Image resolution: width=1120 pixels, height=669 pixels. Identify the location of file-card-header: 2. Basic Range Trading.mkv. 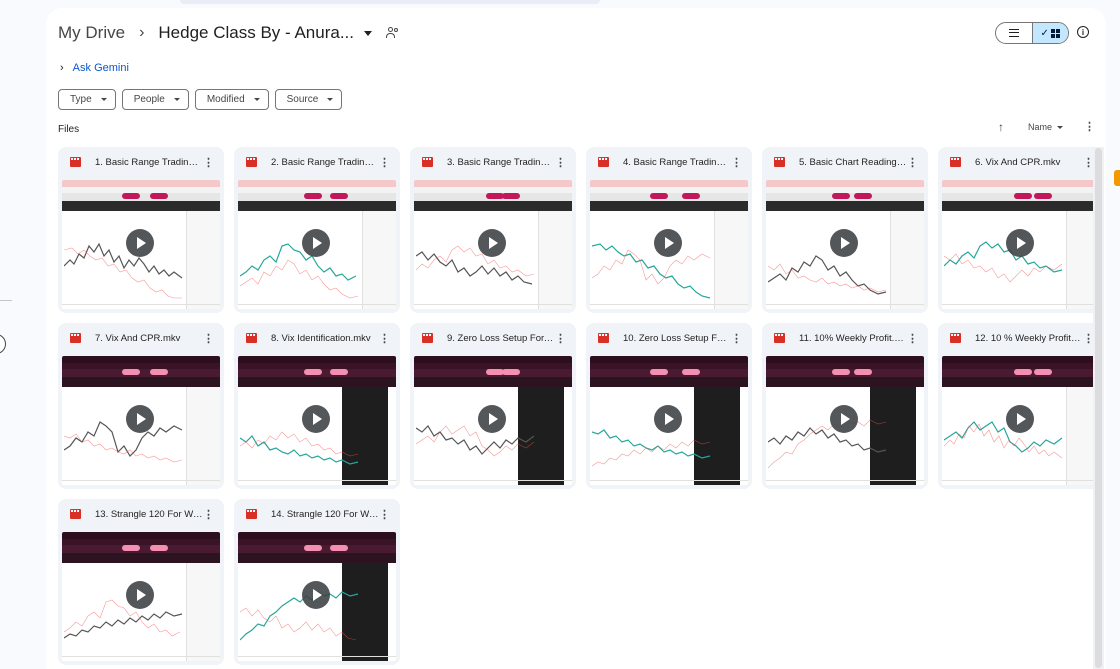
(317, 162).